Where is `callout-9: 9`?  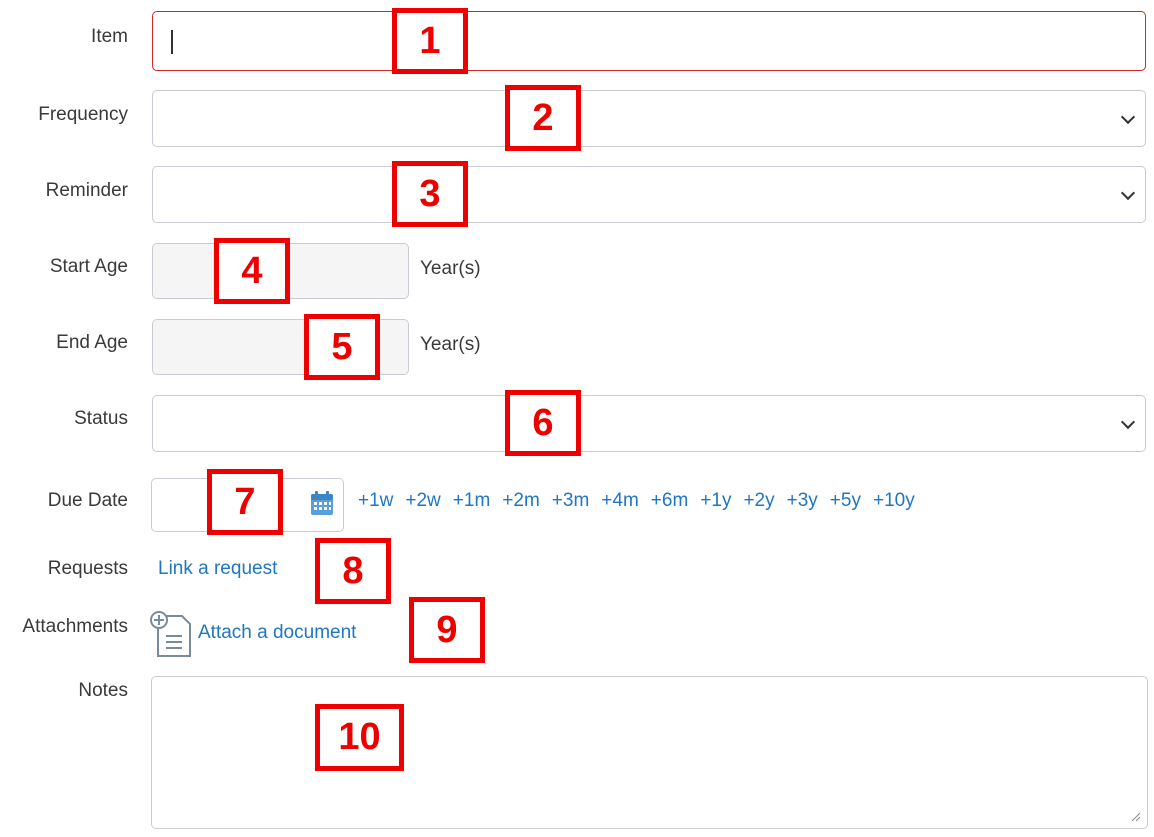
callout-9: 9 is located at coordinates (447, 630).